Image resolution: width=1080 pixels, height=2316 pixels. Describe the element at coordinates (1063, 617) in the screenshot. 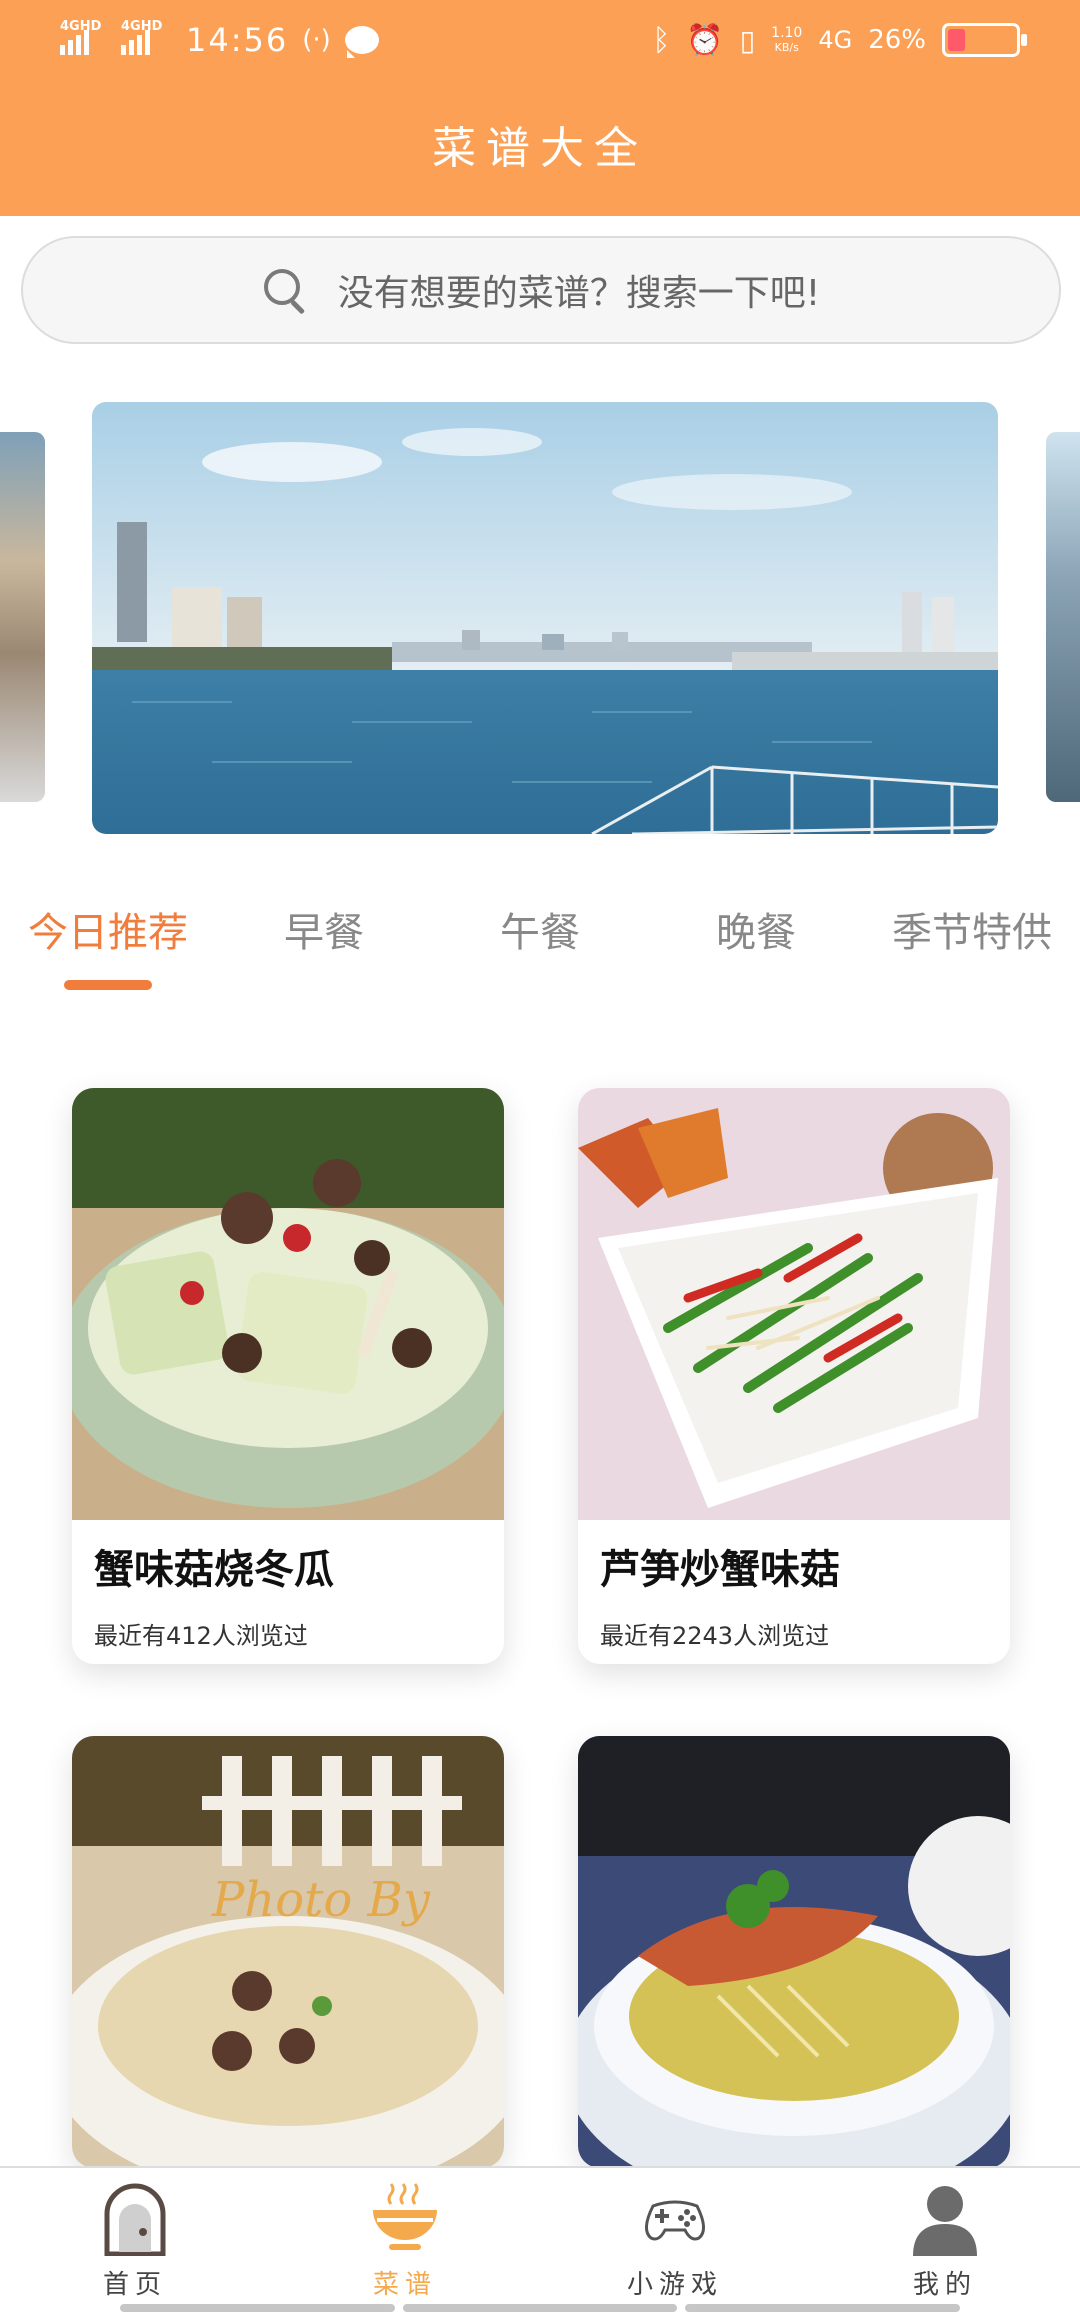

I see `banner-next-slide` at that location.